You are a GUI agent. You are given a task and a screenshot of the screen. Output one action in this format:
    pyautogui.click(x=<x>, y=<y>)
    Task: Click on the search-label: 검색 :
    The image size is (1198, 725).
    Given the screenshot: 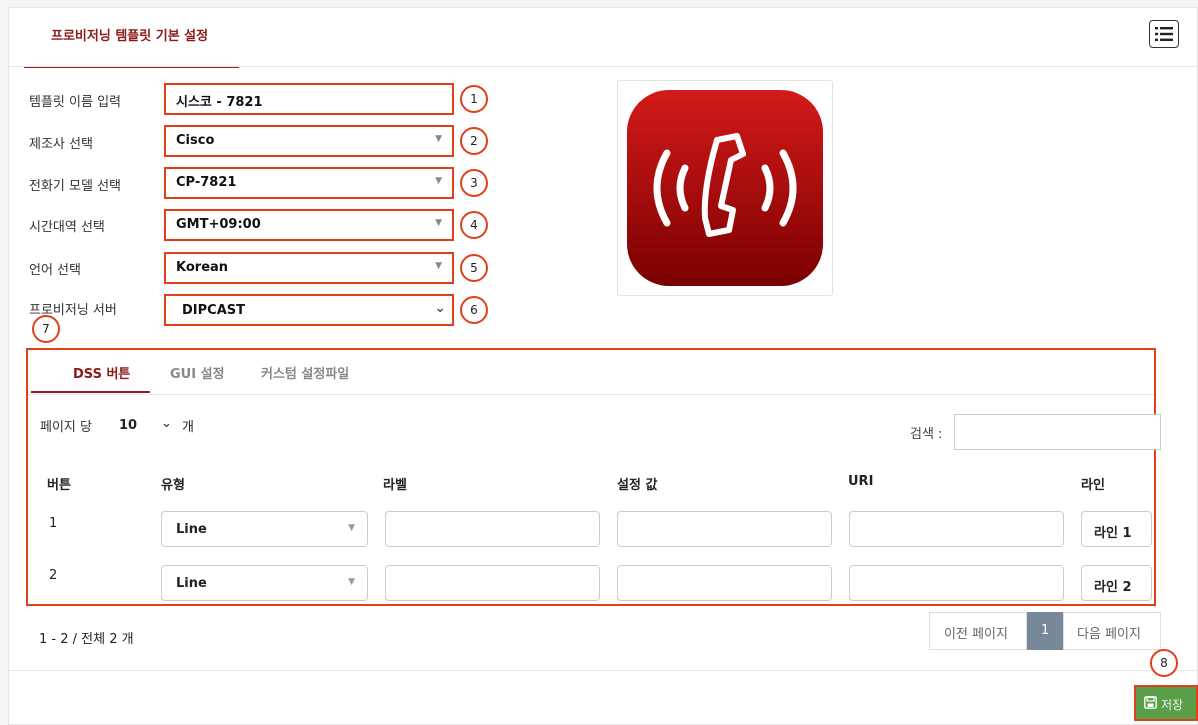 What is the action you would take?
    pyautogui.click(x=926, y=434)
    